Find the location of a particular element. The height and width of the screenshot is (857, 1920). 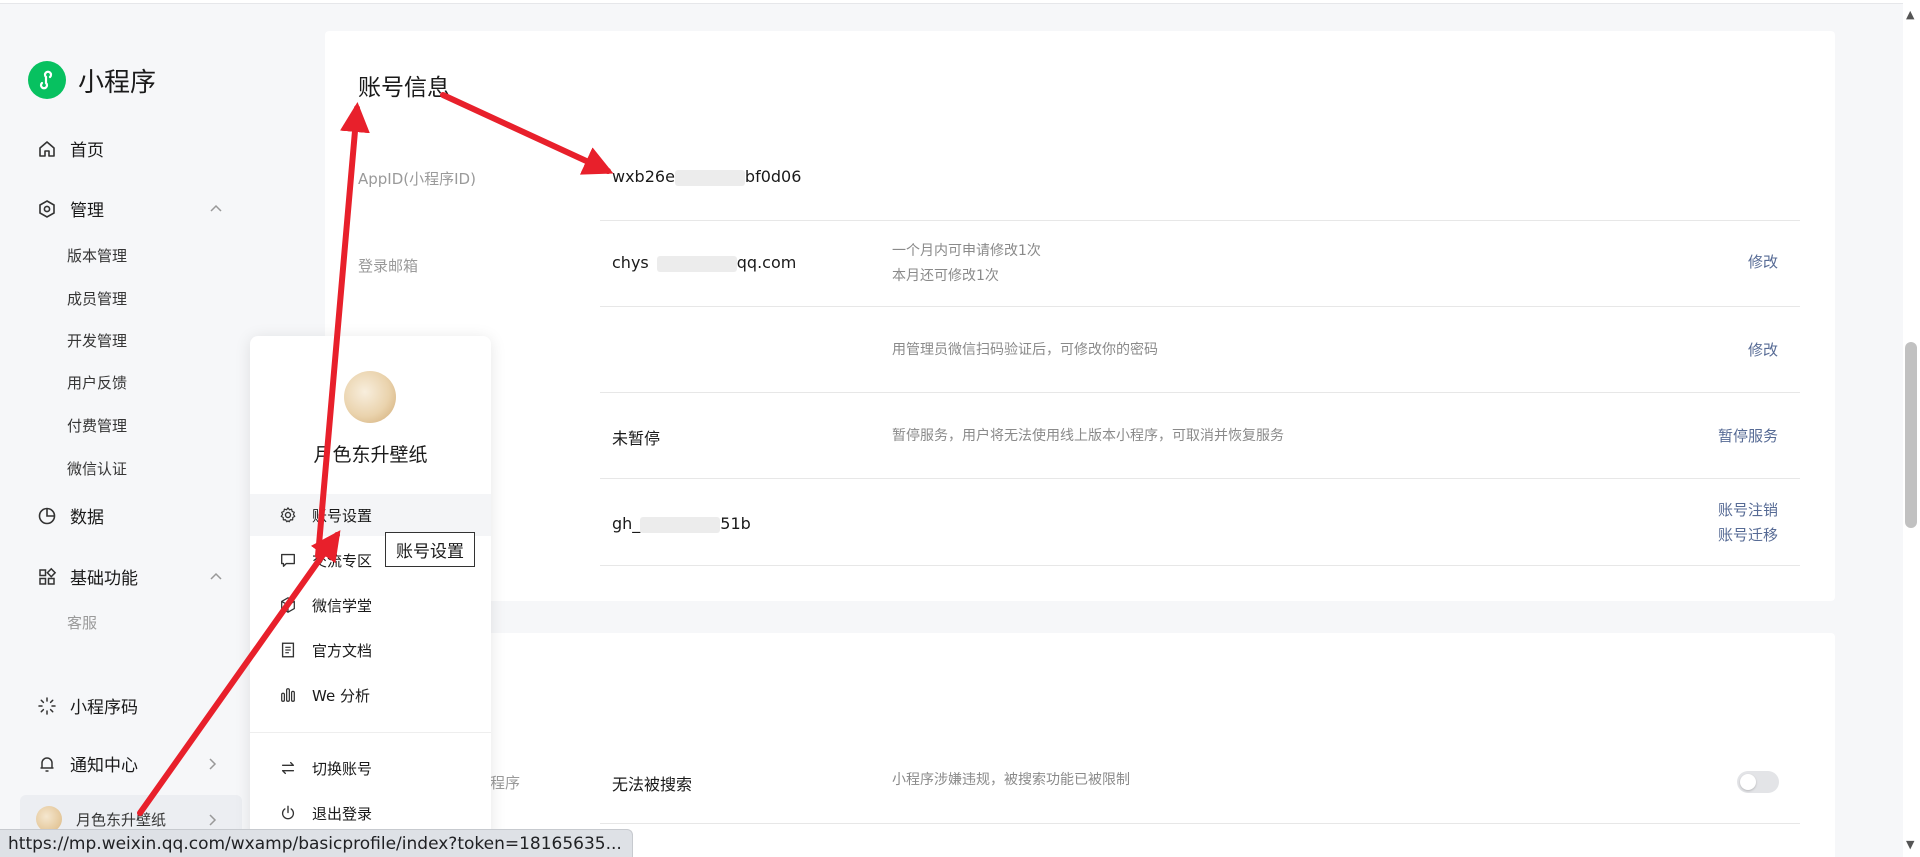

email-desc-line: 一个月内可申请修改1次 is located at coordinates (966, 251).